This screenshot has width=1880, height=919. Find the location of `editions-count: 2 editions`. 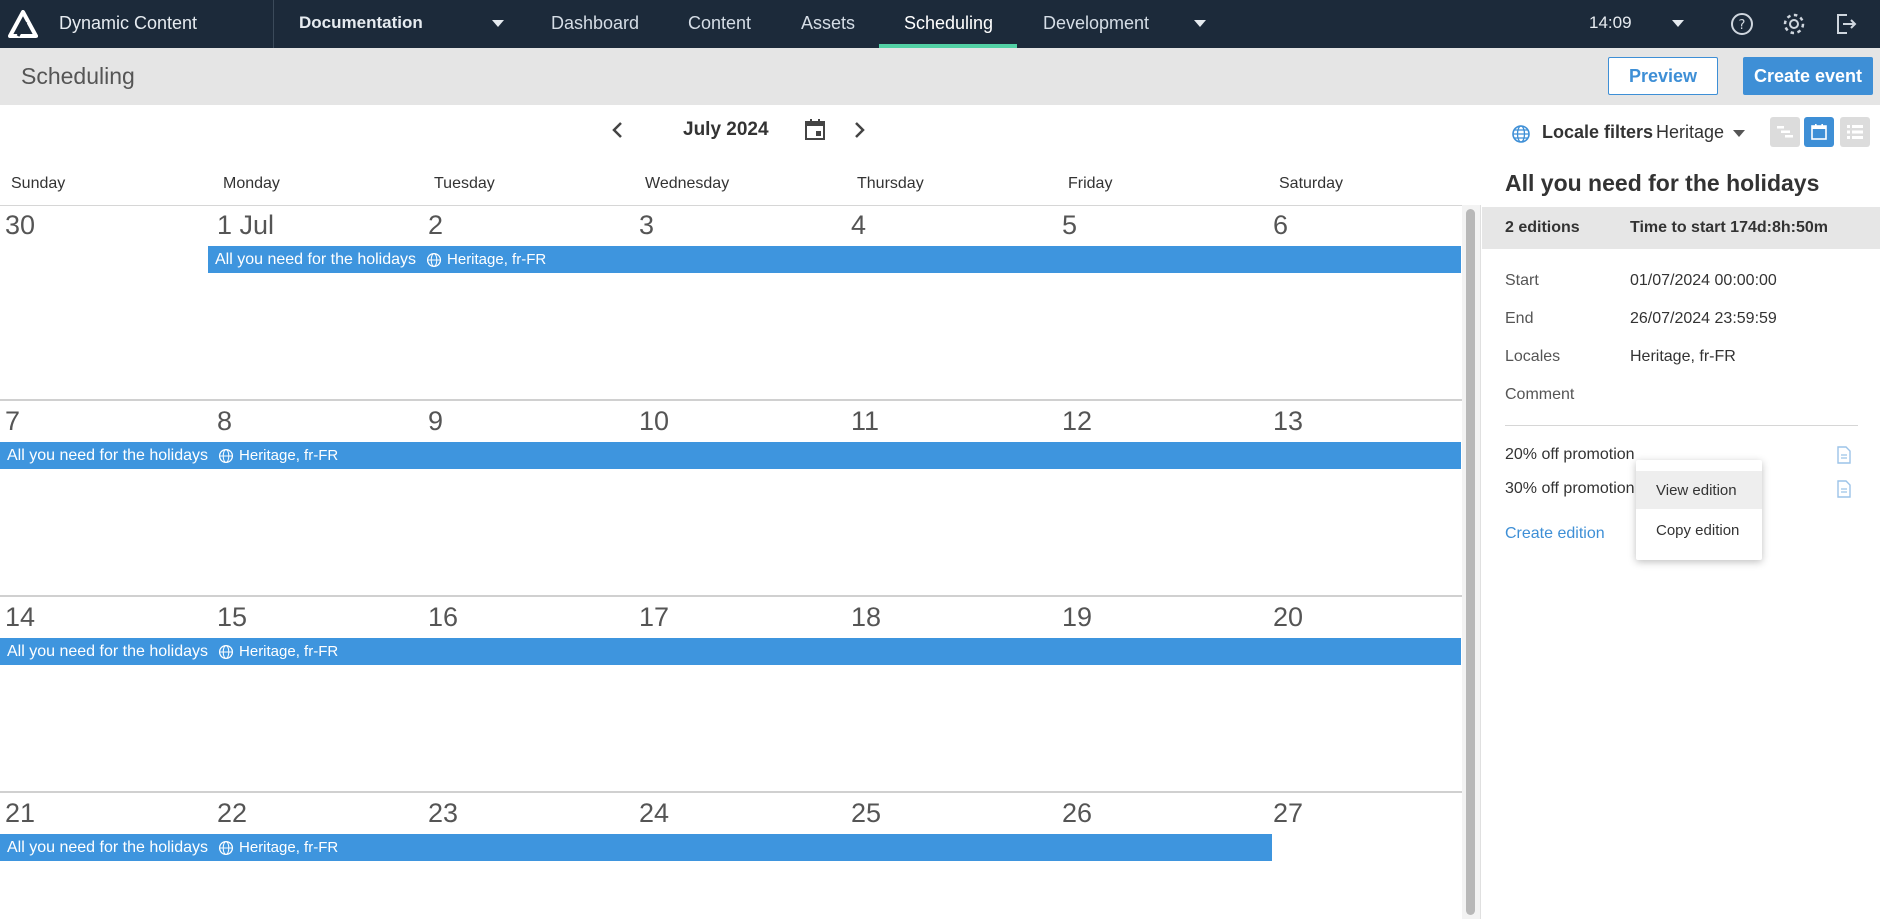

editions-count: 2 editions is located at coordinates (1542, 227).